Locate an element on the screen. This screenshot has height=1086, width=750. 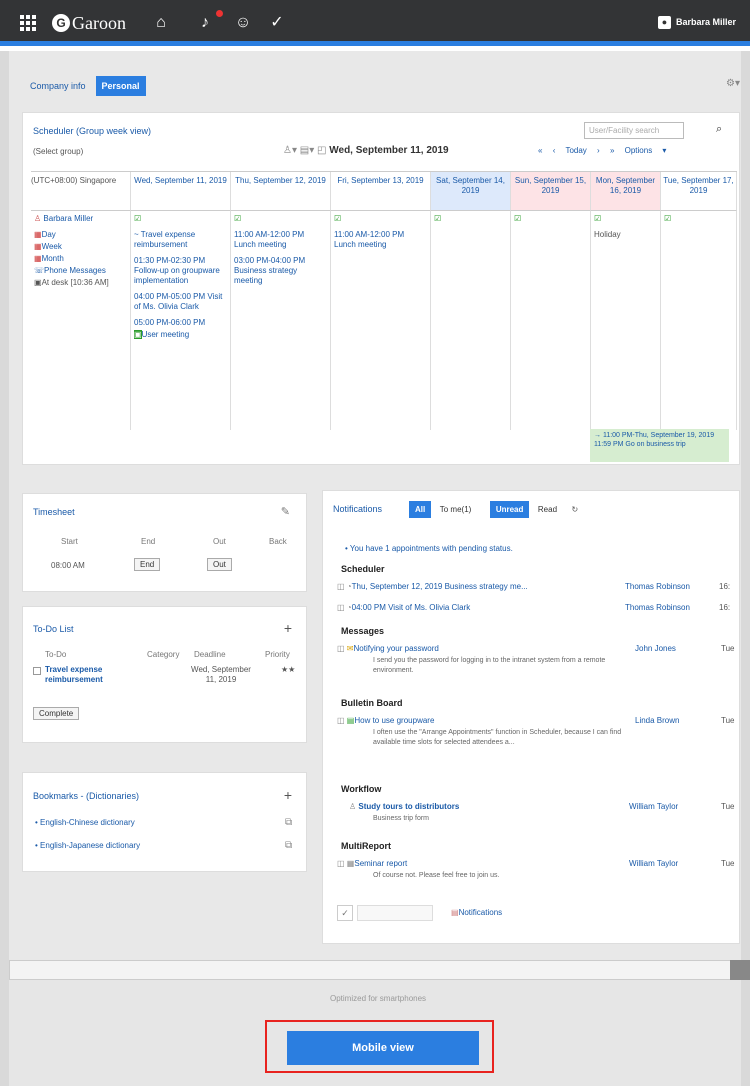
sender-link: John Jones is located at coordinates (655, 648).